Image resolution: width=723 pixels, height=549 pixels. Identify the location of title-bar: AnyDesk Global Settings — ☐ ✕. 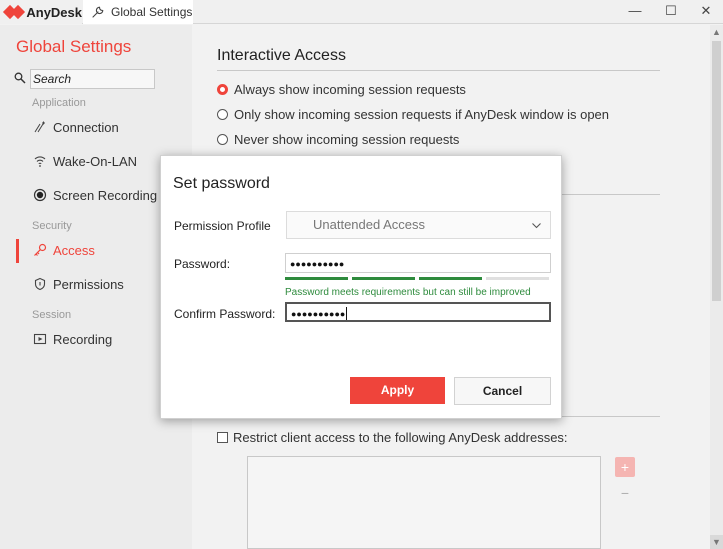
(361, 12).